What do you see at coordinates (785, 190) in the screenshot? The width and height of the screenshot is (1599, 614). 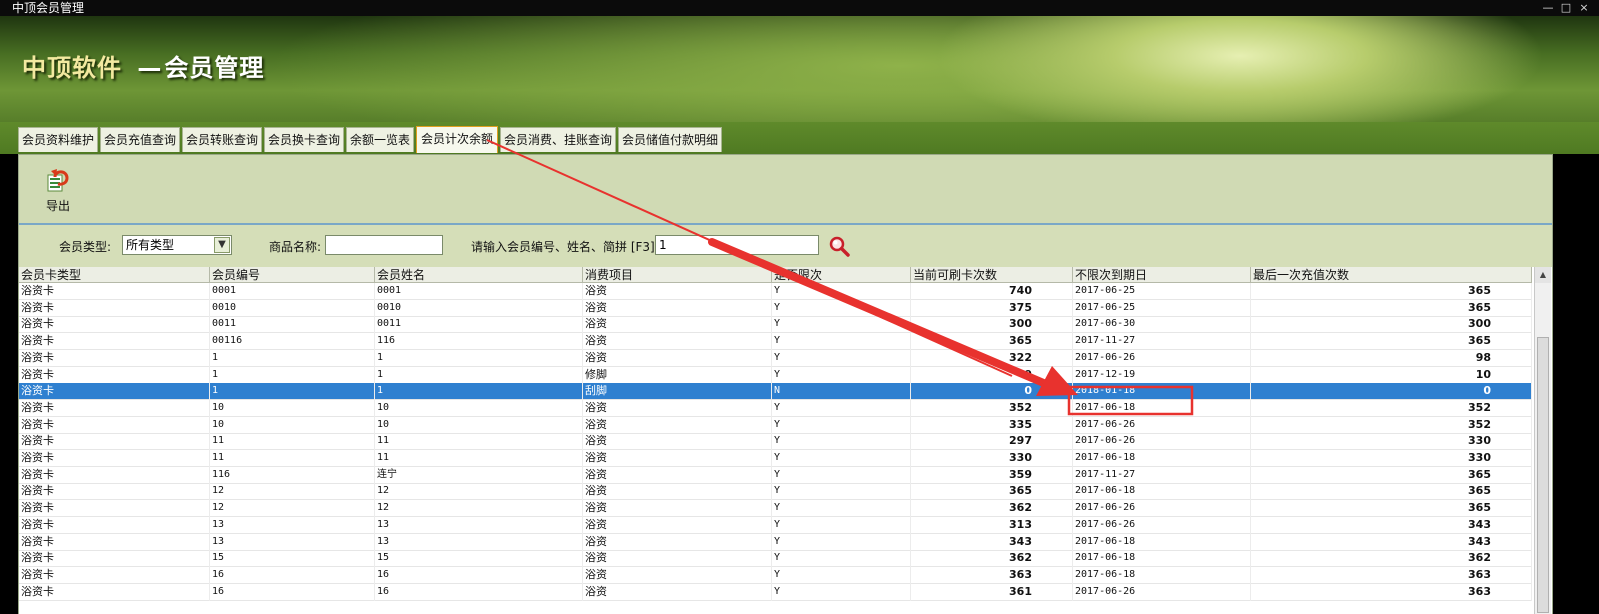 I see `toolbar: 导出` at bounding box center [785, 190].